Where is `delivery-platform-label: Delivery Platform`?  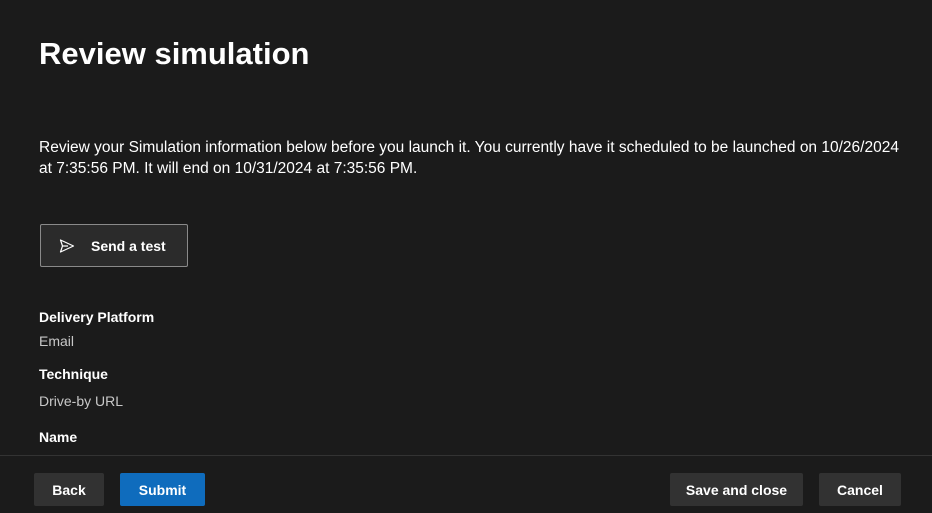
delivery-platform-label: Delivery Platform is located at coordinates (97, 317).